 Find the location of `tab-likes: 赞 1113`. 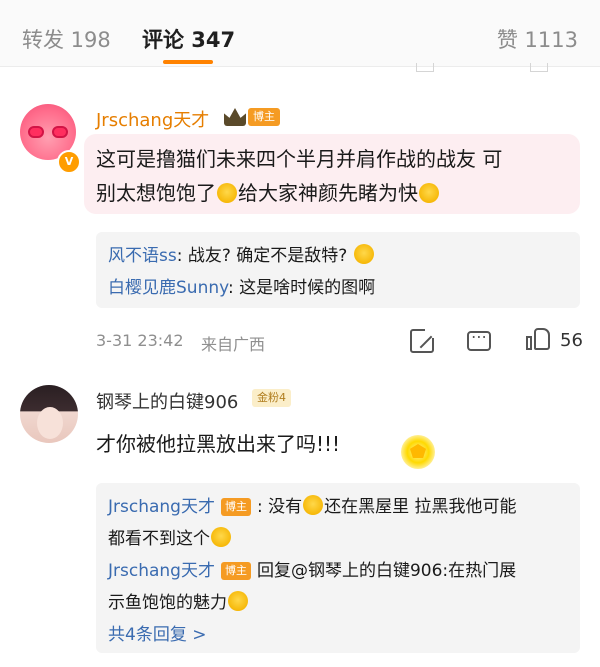

tab-likes: 赞 1113 is located at coordinates (537, 39).